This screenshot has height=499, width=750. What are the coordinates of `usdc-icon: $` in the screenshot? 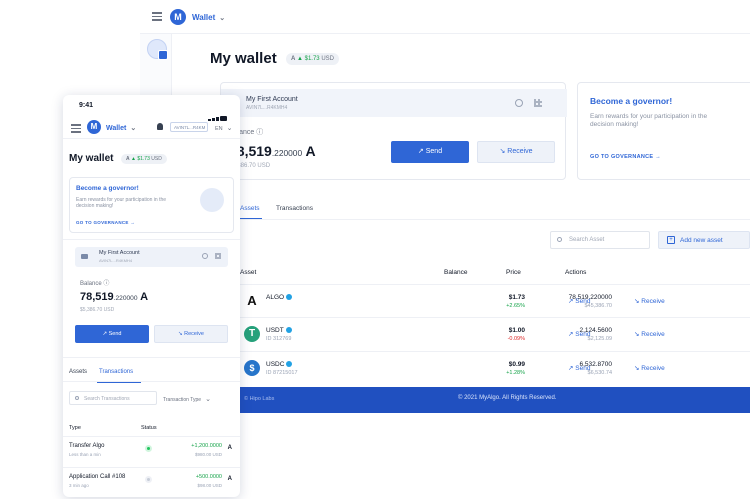 It's located at (252, 368).